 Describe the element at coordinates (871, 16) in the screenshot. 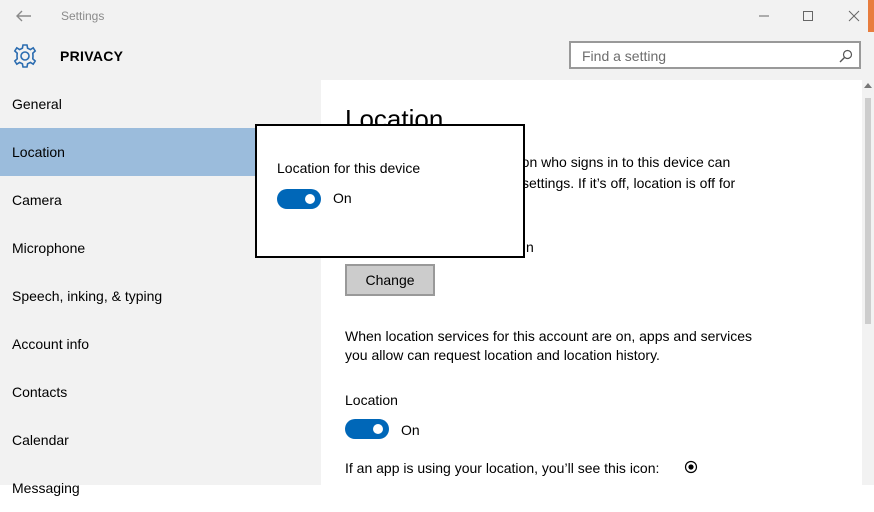

I see `window-edge` at that location.